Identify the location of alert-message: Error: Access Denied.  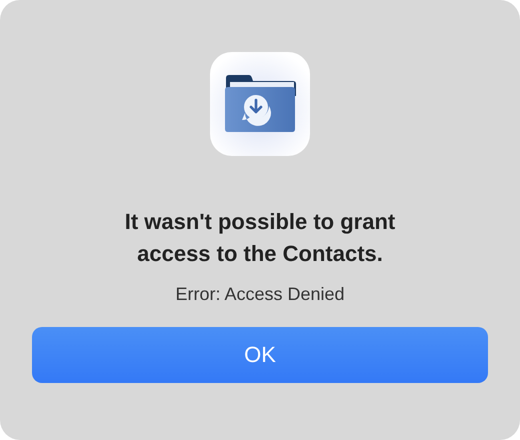
(260, 294).